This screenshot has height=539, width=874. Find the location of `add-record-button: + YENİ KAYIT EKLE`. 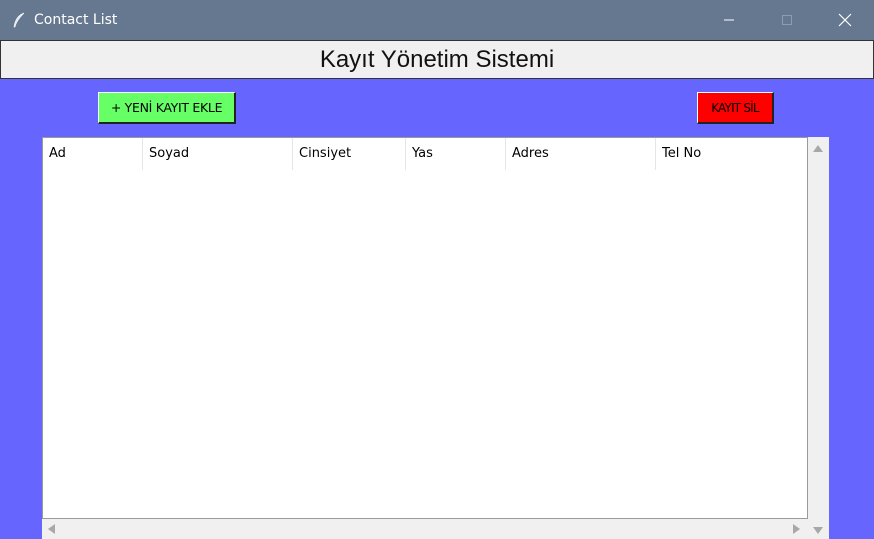

add-record-button: + YENİ KAYIT EKLE is located at coordinates (167, 108).